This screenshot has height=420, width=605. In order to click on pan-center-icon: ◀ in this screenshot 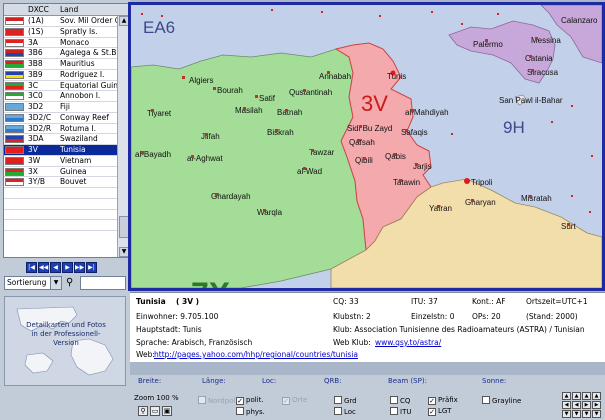, I will do `click(576, 405)`.